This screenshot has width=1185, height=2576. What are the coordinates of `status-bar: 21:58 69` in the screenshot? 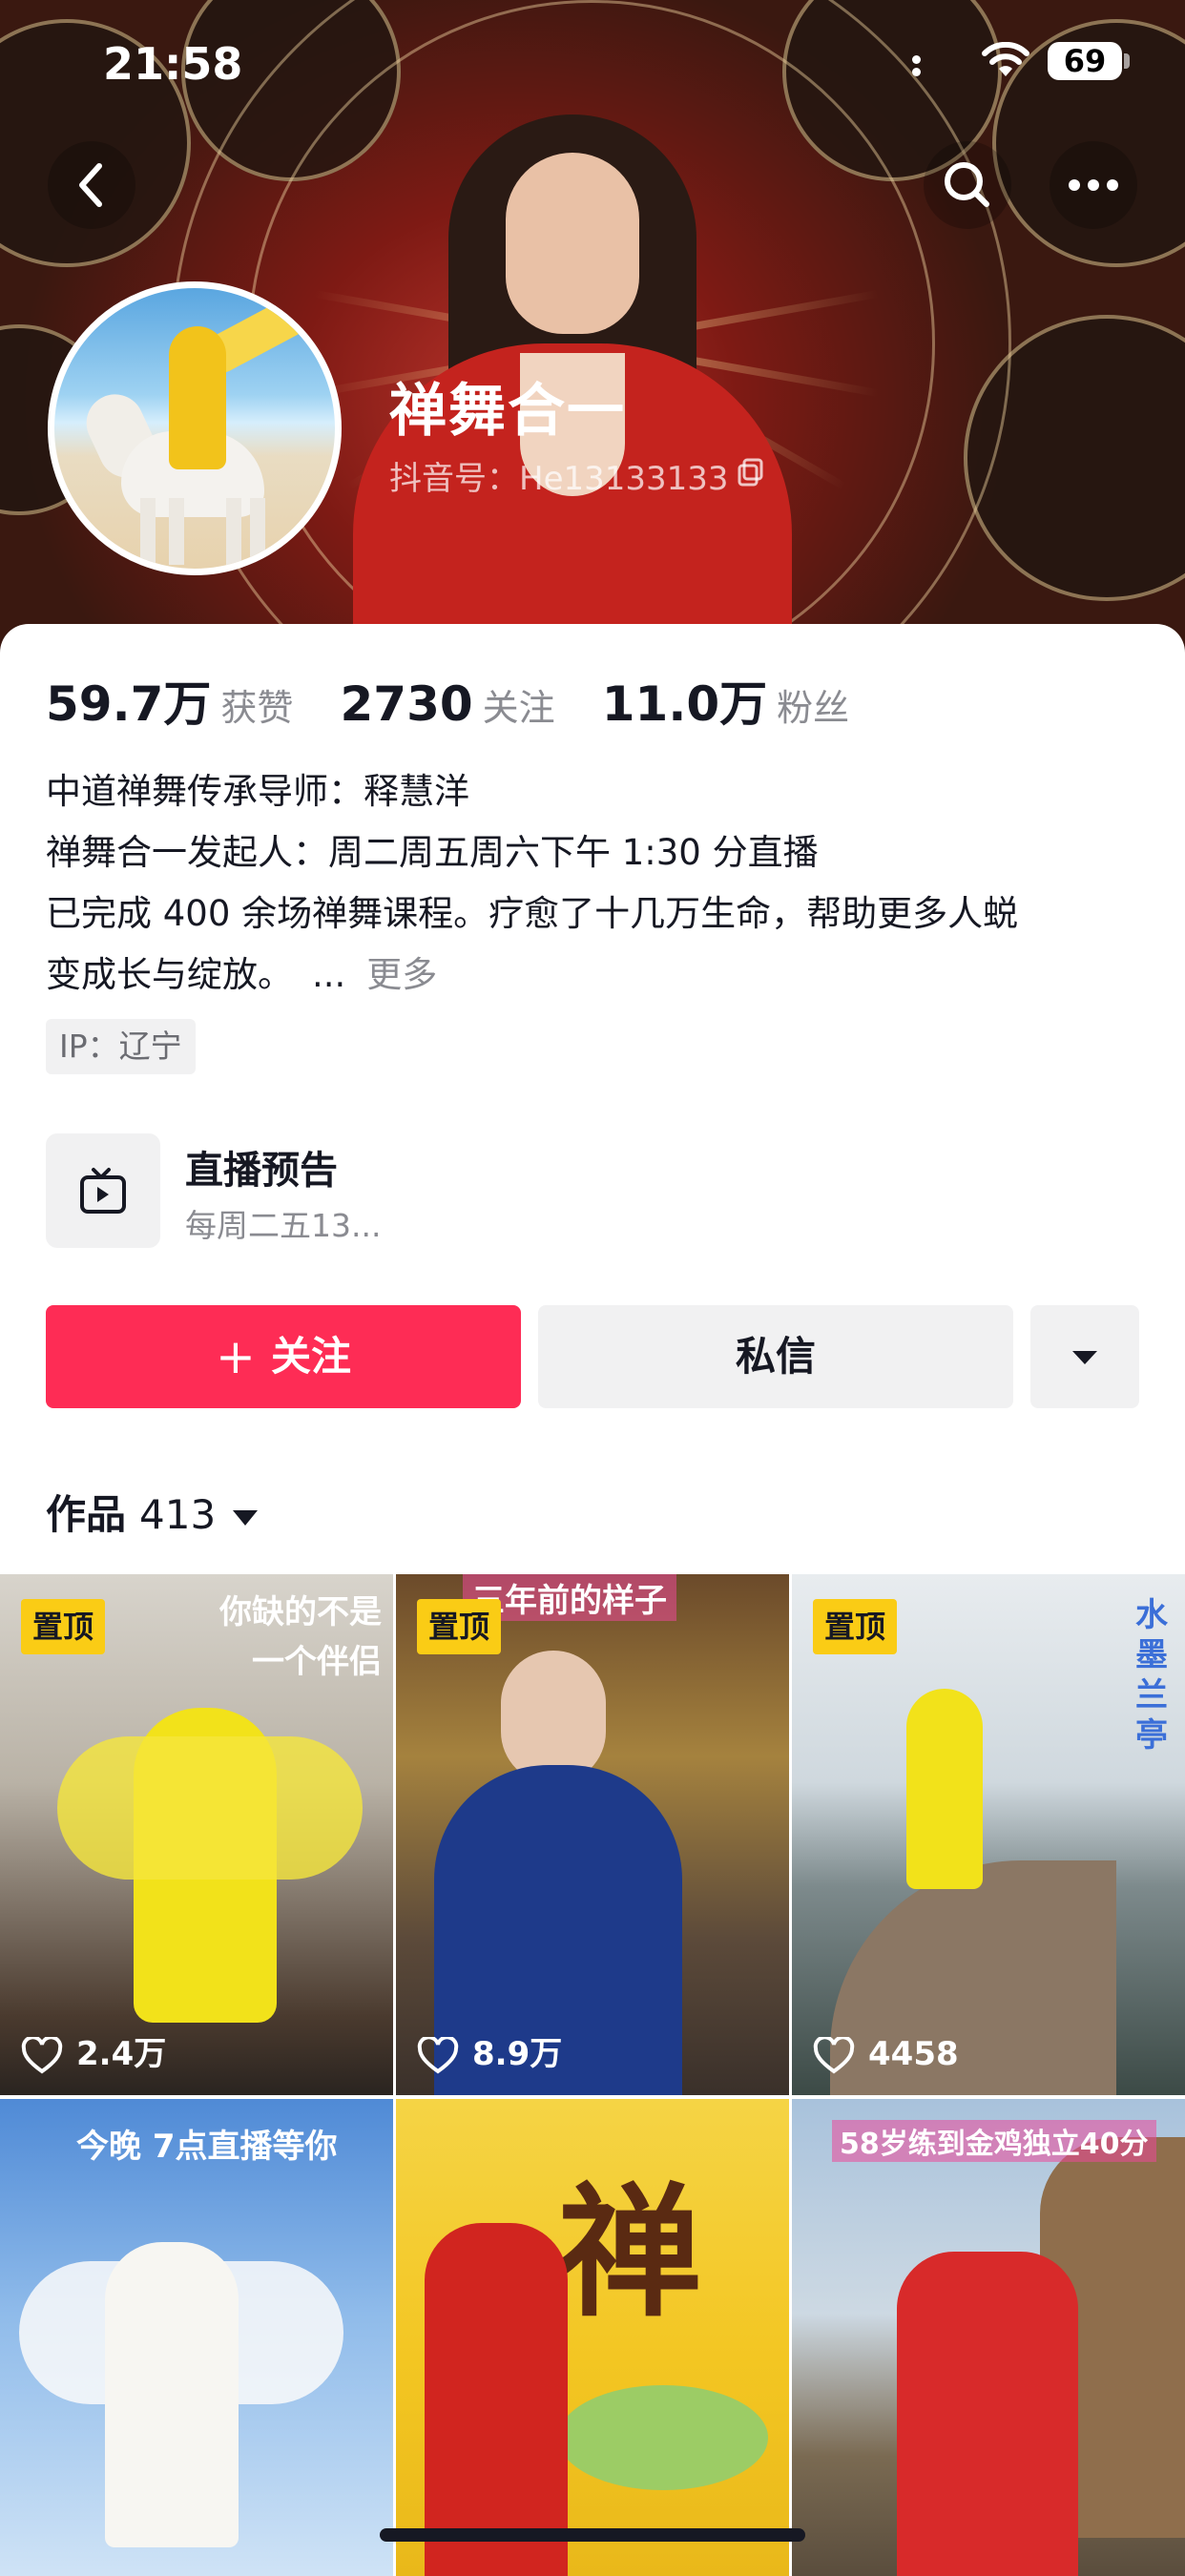 It's located at (592, 62).